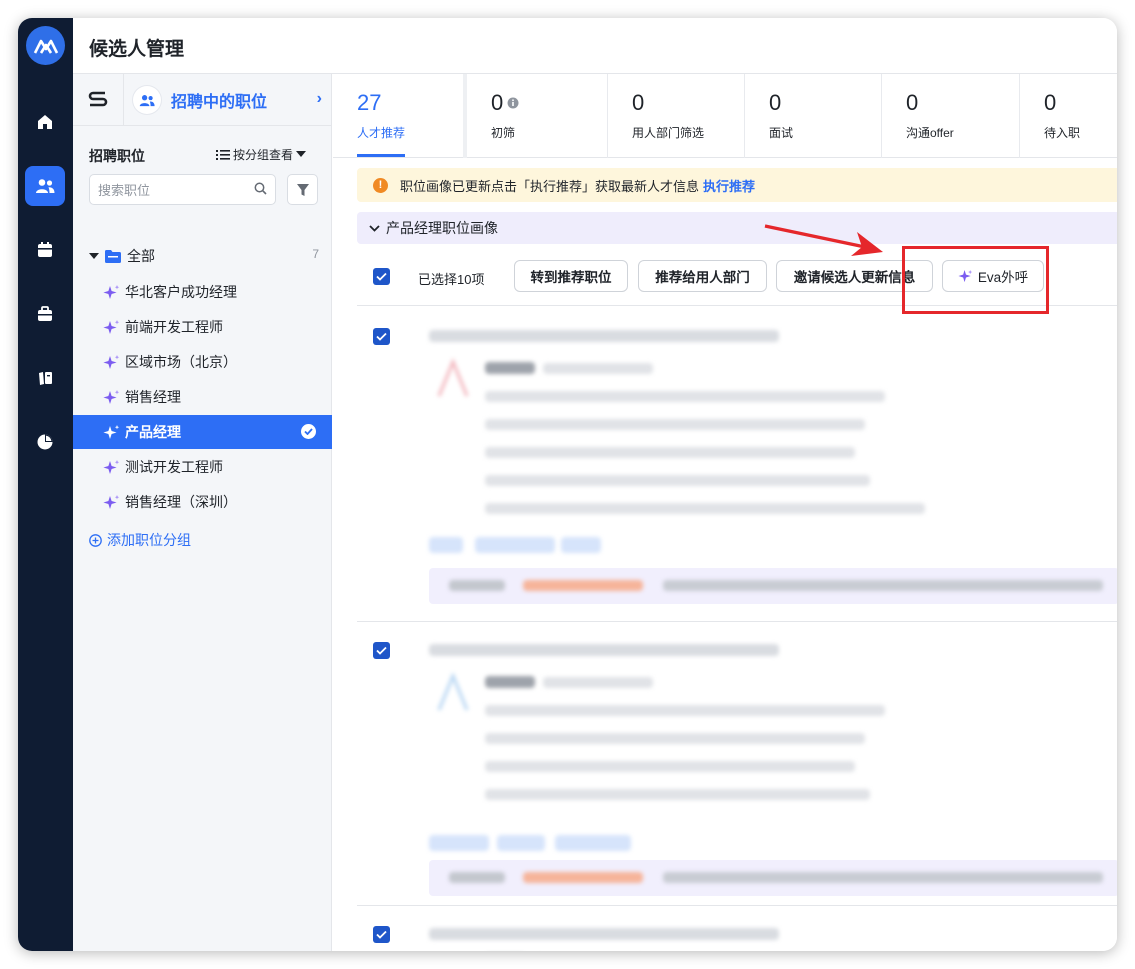 This screenshot has width=1135, height=969. I want to click on pipeline-stages: 27 人才推荐 0 初筛 0 用人部门筛选 0 面试 0 沟通offer 0 待入职, so click(725, 116).